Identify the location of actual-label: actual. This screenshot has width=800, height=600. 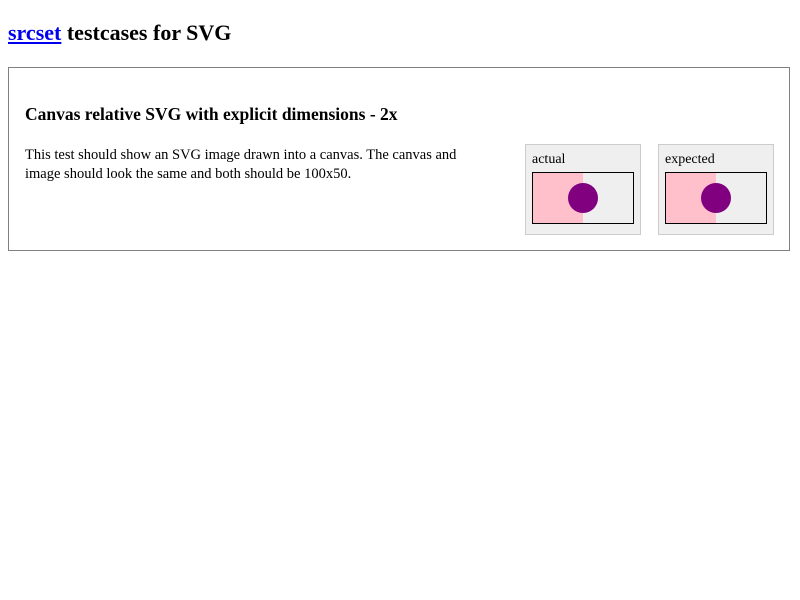
(549, 159).